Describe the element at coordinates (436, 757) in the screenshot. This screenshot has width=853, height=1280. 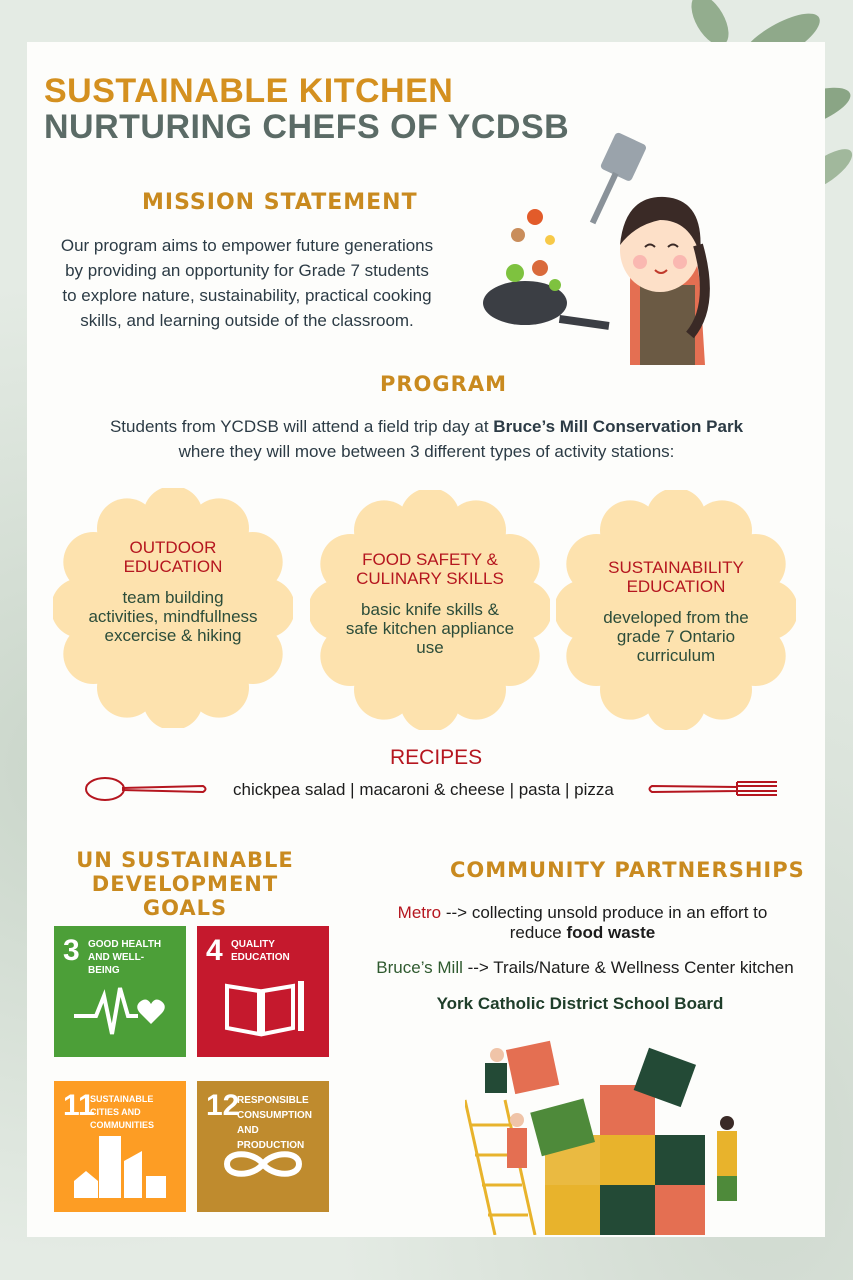
I see `recipes-heading: RECIPES` at that location.